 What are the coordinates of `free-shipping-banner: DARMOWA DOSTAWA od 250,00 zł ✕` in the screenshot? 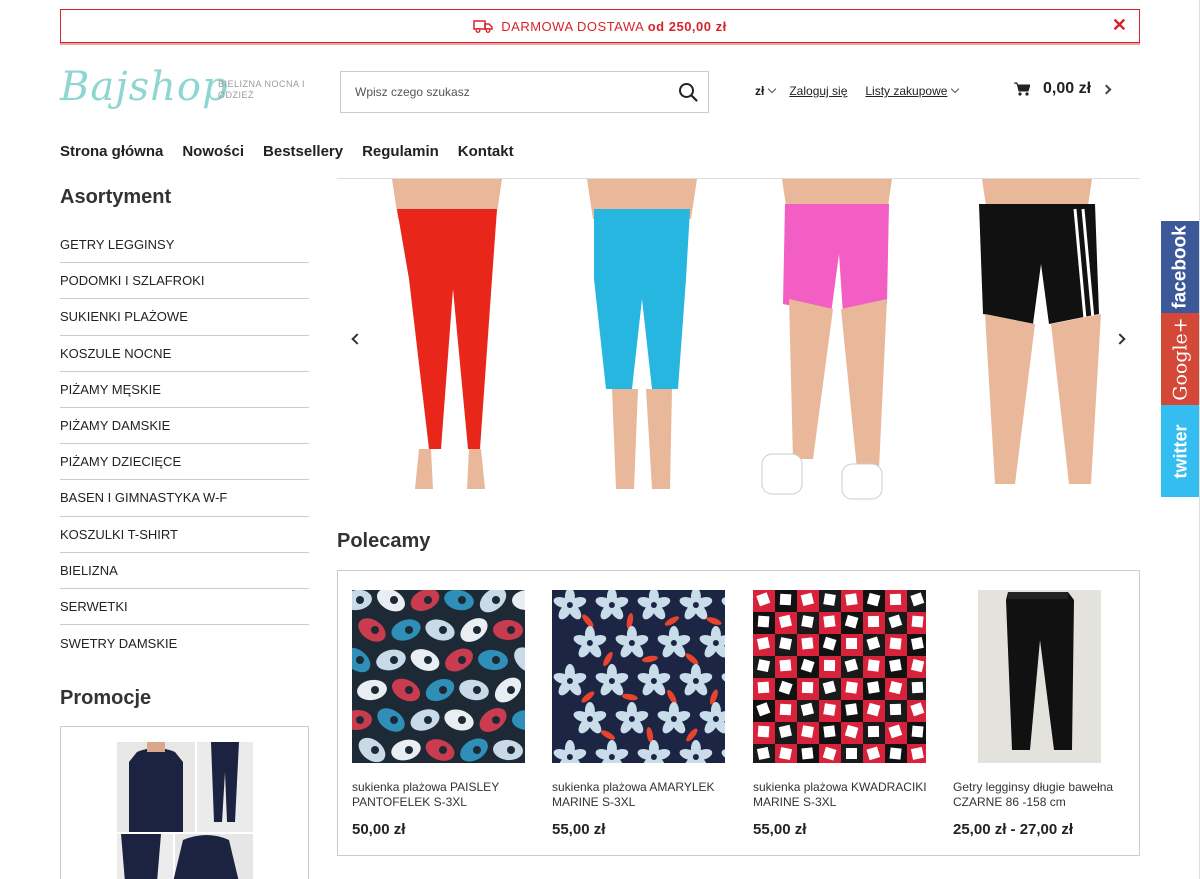 It's located at (600, 26).